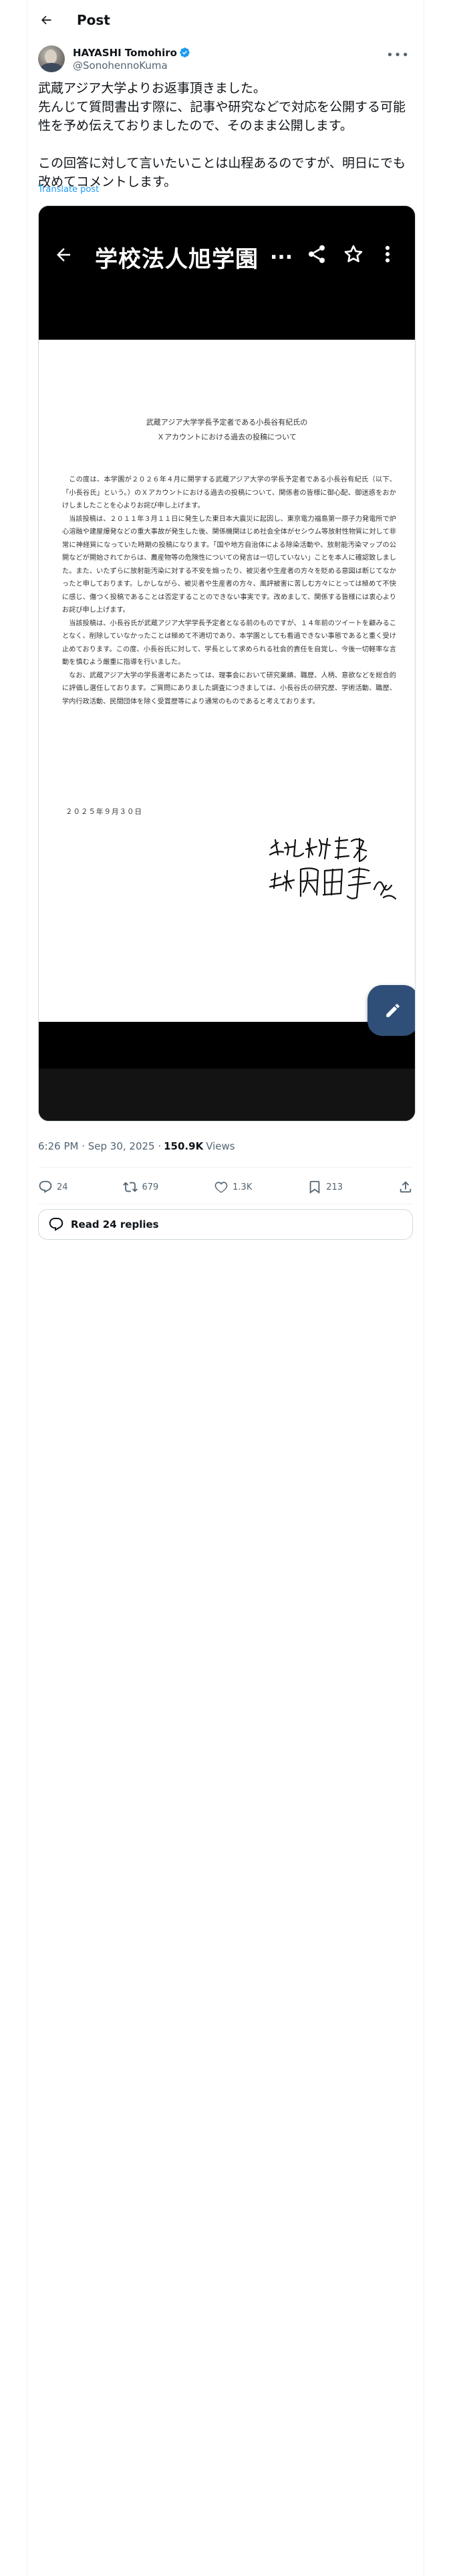  I want to click on repost-icon, so click(130, 1187).